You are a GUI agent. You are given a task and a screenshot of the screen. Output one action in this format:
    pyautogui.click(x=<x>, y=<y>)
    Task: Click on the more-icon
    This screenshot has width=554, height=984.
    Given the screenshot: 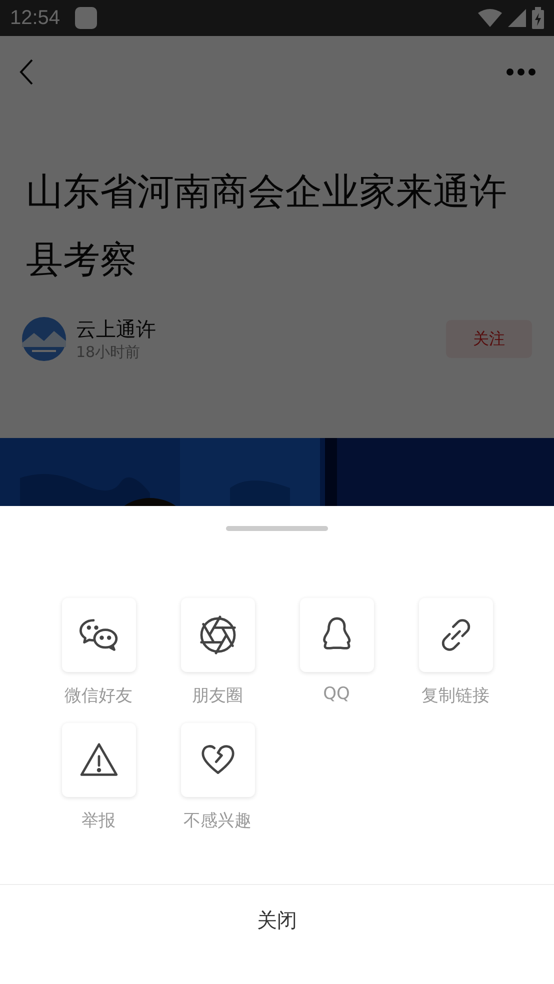 What is the action you would take?
    pyautogui.click(x=521, y=72)
    